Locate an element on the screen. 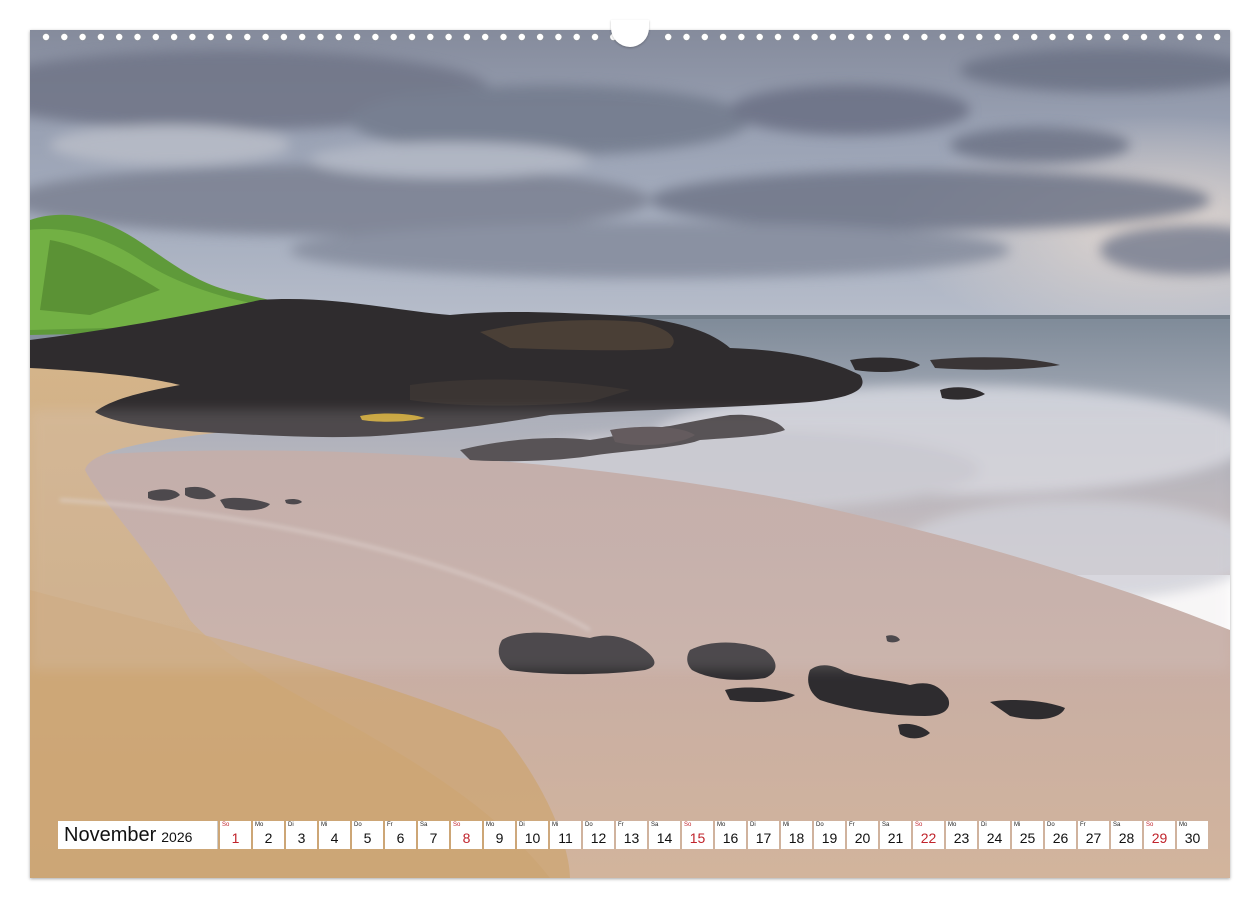 The height and width of the screenshot is (908, 1260). day-cell: Mo 9 is located at coordinates (499, 835).